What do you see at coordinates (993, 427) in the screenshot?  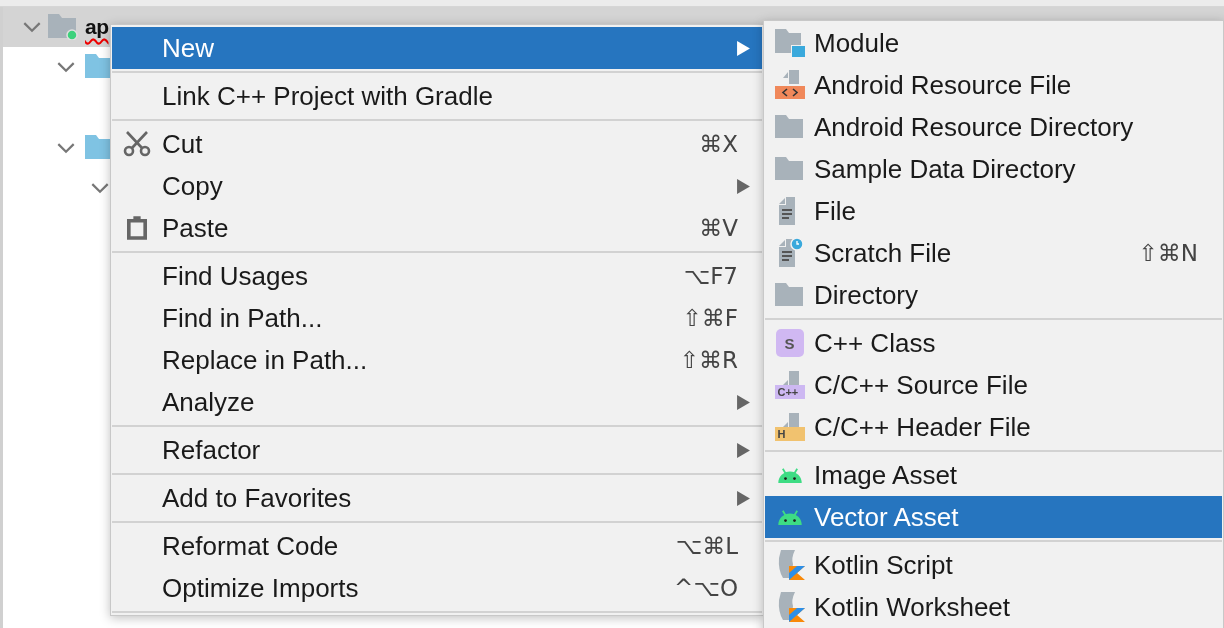 I see `menu-item: H C/C++ Header File` at bounding box center [993, 427].